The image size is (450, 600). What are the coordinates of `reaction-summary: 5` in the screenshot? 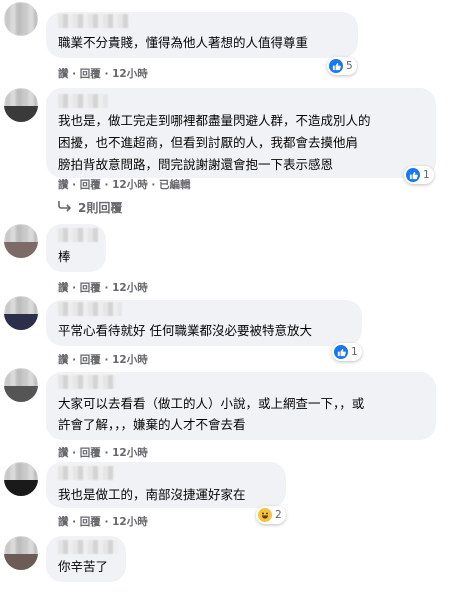 It's located at (342, 66).